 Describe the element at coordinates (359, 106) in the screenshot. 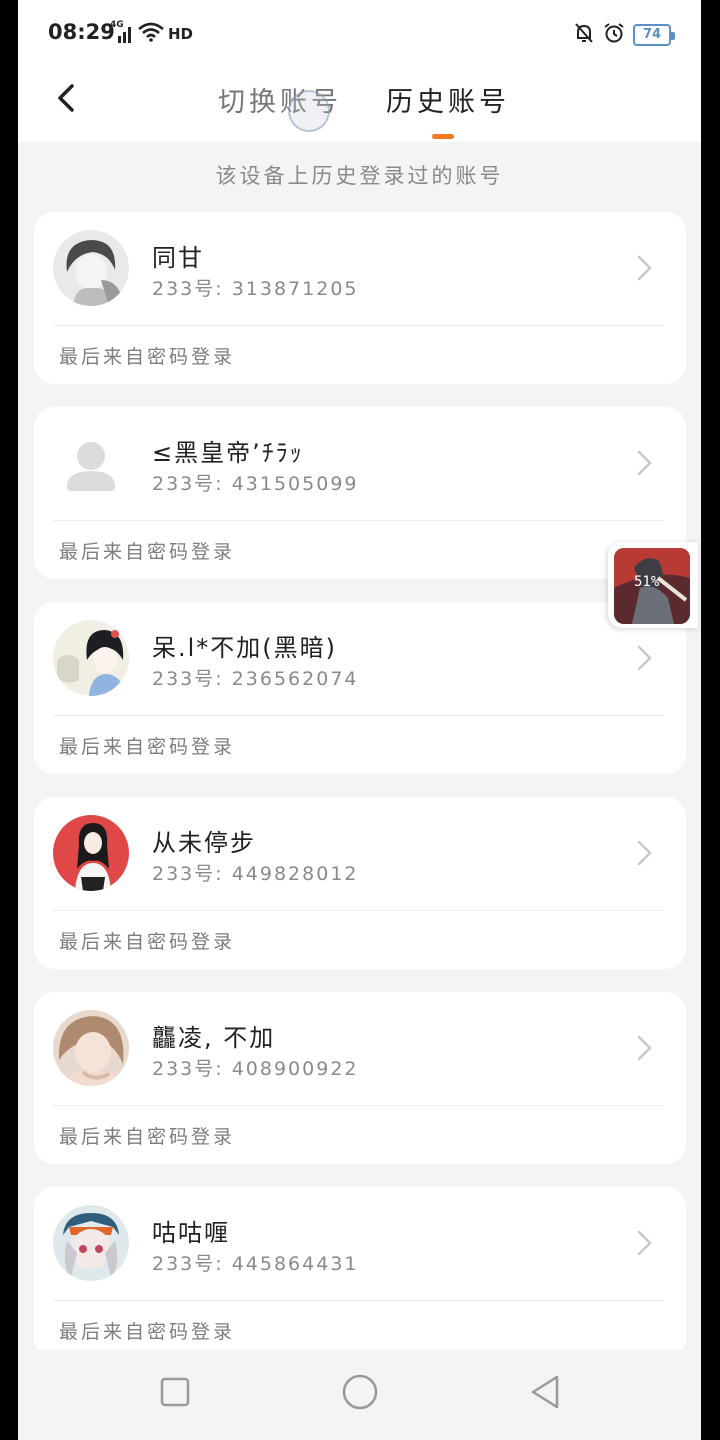

I see `header: 切换账号 历史账号` at that location.